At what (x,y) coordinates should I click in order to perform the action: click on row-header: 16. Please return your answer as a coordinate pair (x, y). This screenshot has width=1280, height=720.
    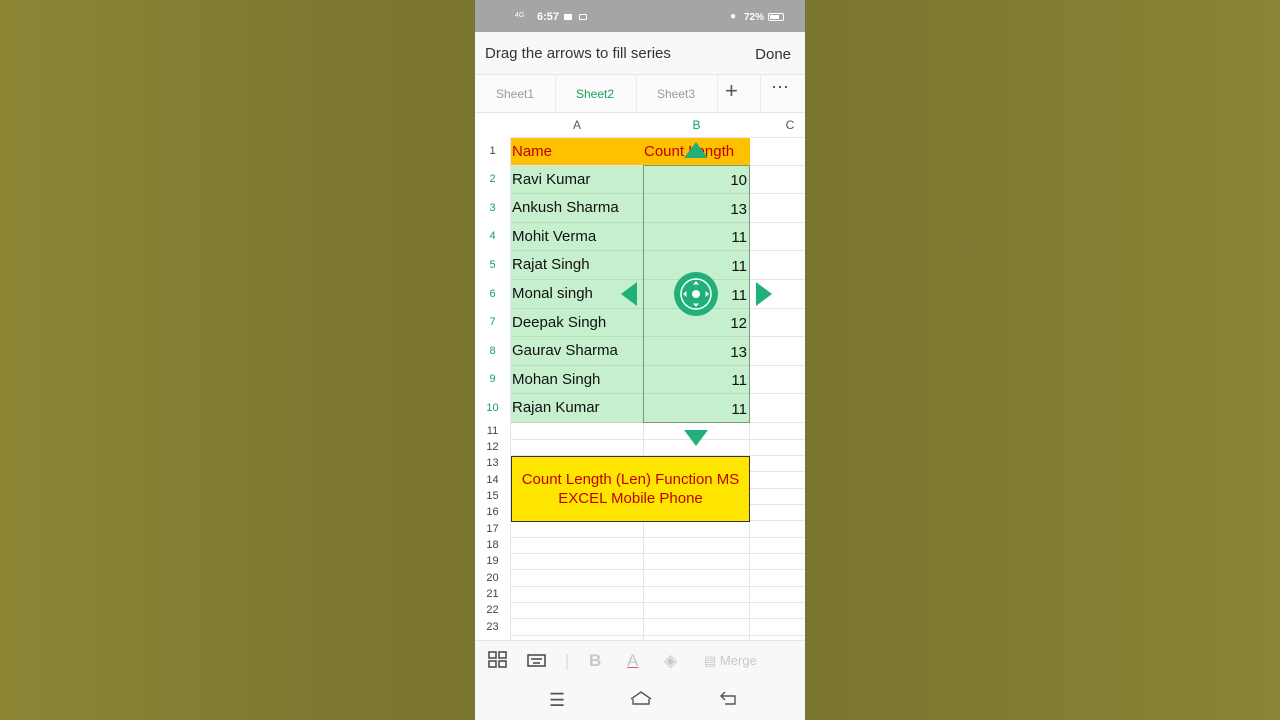
    Looking at the image, I should click on (492, 512).